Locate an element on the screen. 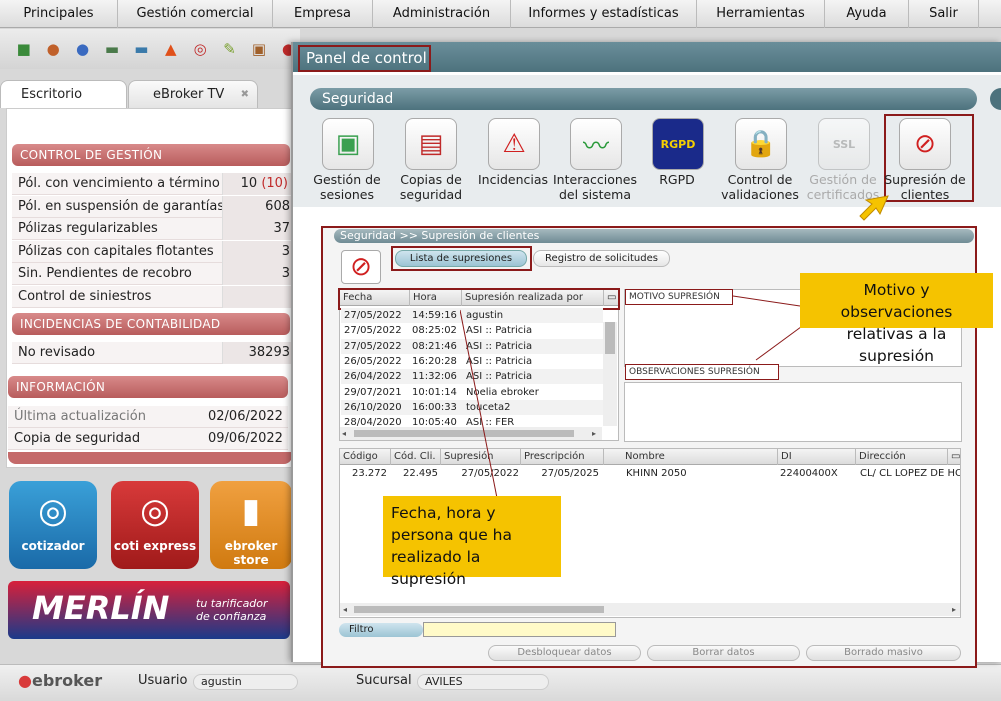 This screenshot has height=701, width=1001. informacion-title: INFORMACIÓN is located at coordinates (148, 387).